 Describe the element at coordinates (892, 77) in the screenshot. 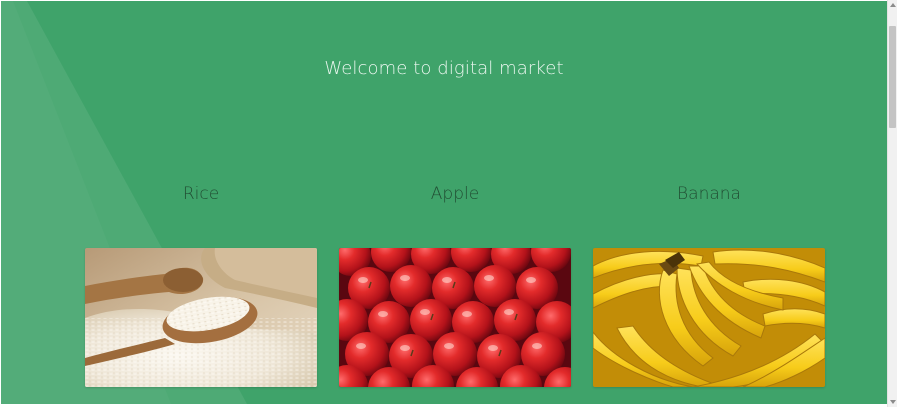

I see `scrollbar-thumb` at that location.